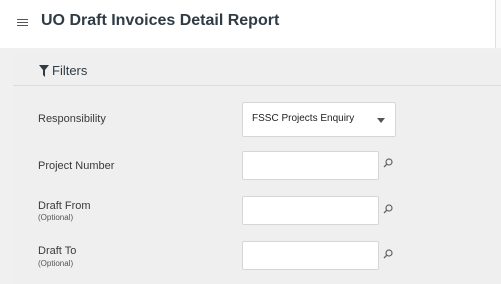  Describe the element at coordinates (498, 24) in the screenshot. I see `scrollbar` at that location.